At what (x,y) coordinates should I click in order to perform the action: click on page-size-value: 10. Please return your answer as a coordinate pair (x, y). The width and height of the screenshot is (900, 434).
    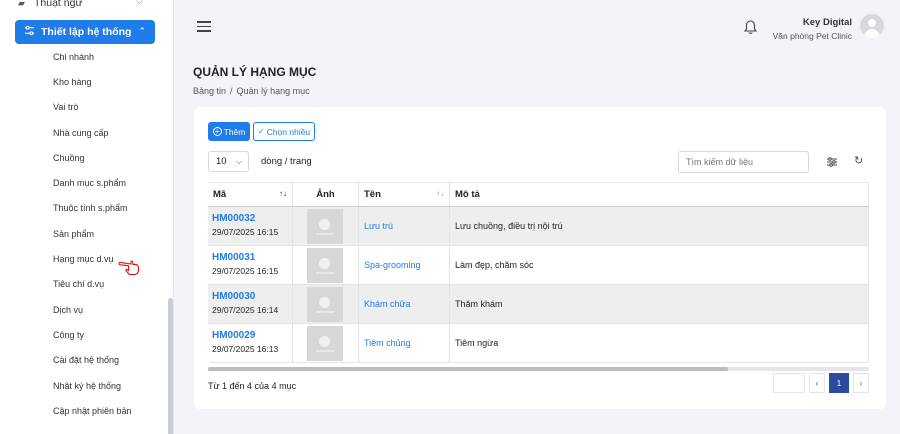
    Looking at the image, I should click on (221, 161).